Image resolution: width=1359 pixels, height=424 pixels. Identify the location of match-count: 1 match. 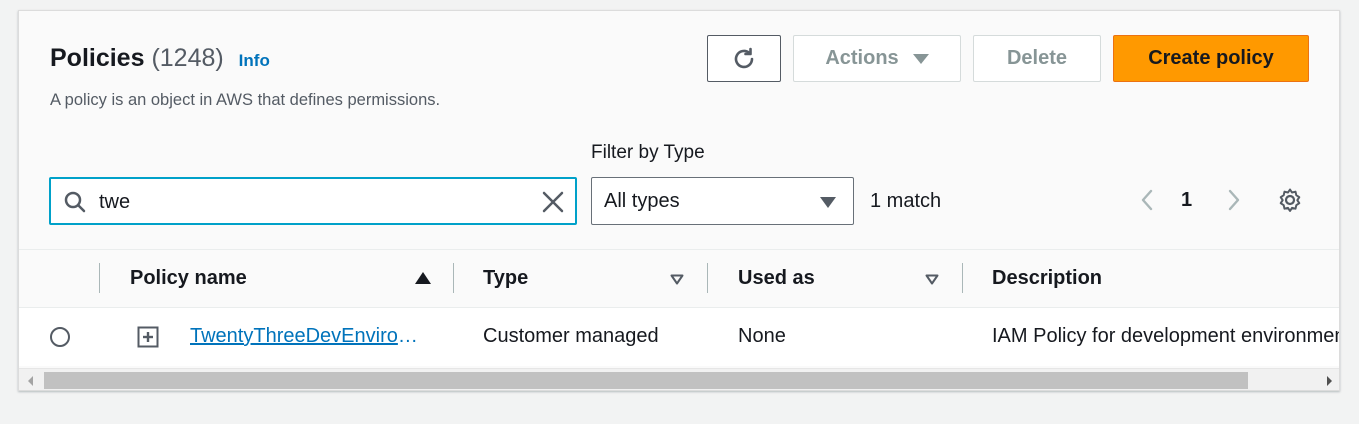
(906, 201).